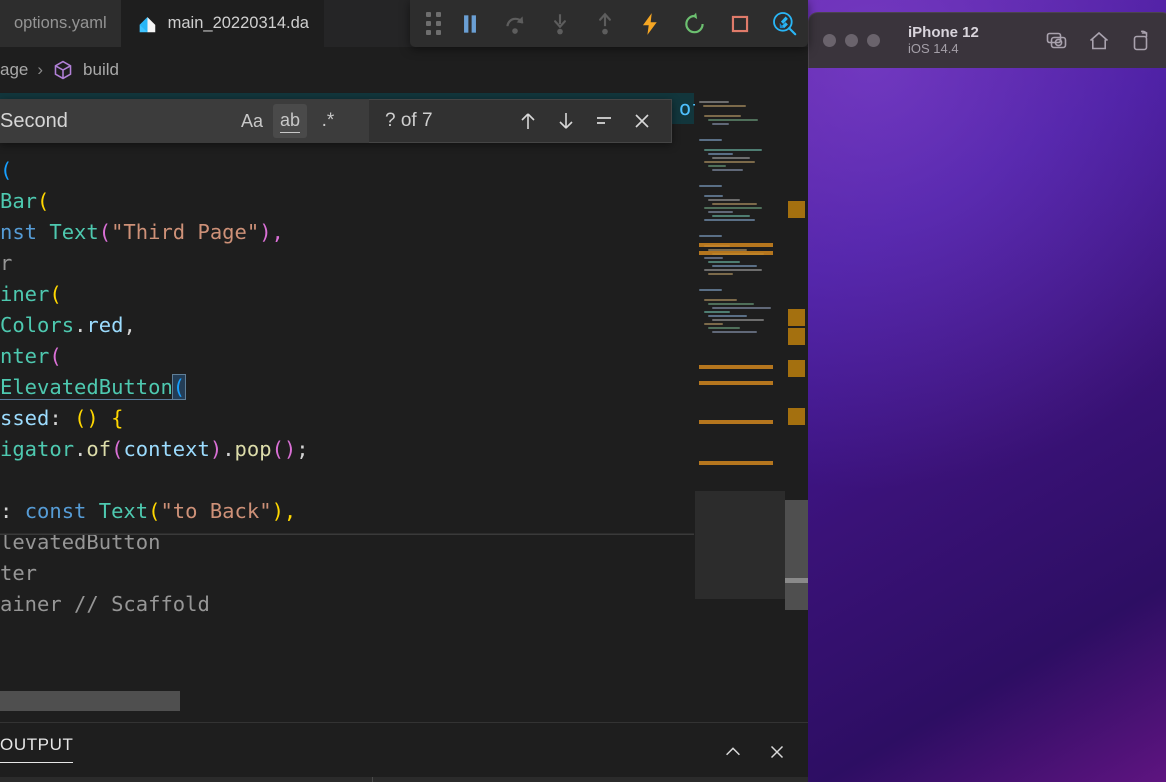 The height and width of the screenshot is (782, 1166). What do you see at coordinates (101, 70) in the screenshot?
I see `breadcrumb-leaf: build` at bounding box center [101, 70].